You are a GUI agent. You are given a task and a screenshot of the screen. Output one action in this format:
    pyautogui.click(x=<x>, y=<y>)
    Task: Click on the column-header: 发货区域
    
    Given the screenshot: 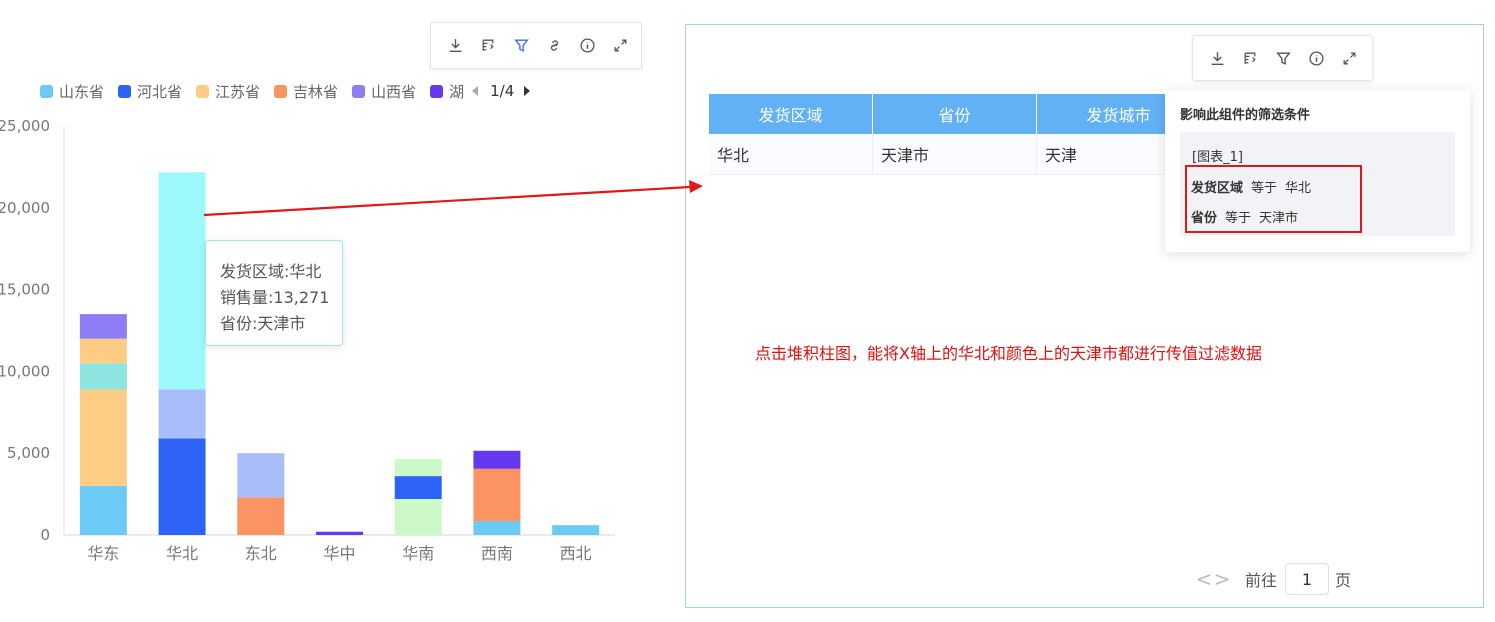 What is the action you would take?
    pyautogui.click(x=791, y=114)
    